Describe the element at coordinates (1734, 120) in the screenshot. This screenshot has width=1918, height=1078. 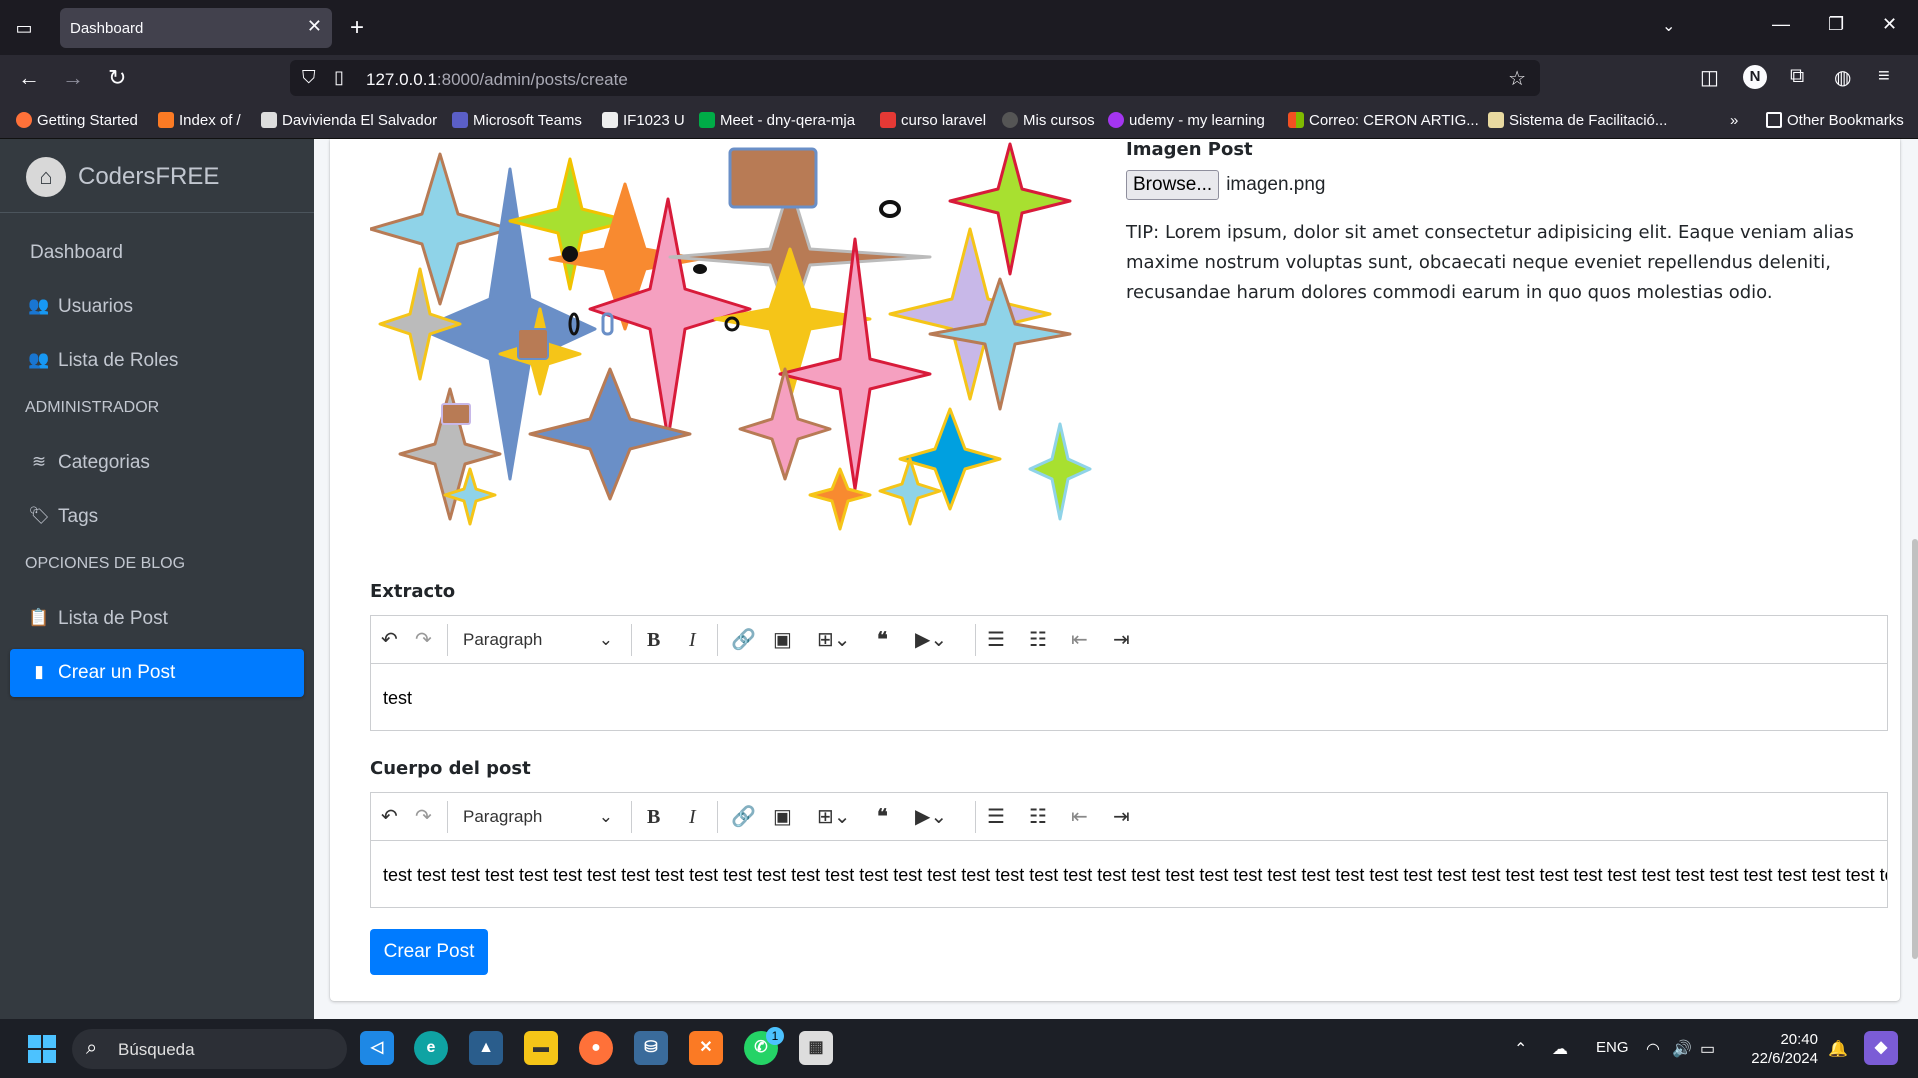
I see `more-bookmarks-icon: »` at that location.